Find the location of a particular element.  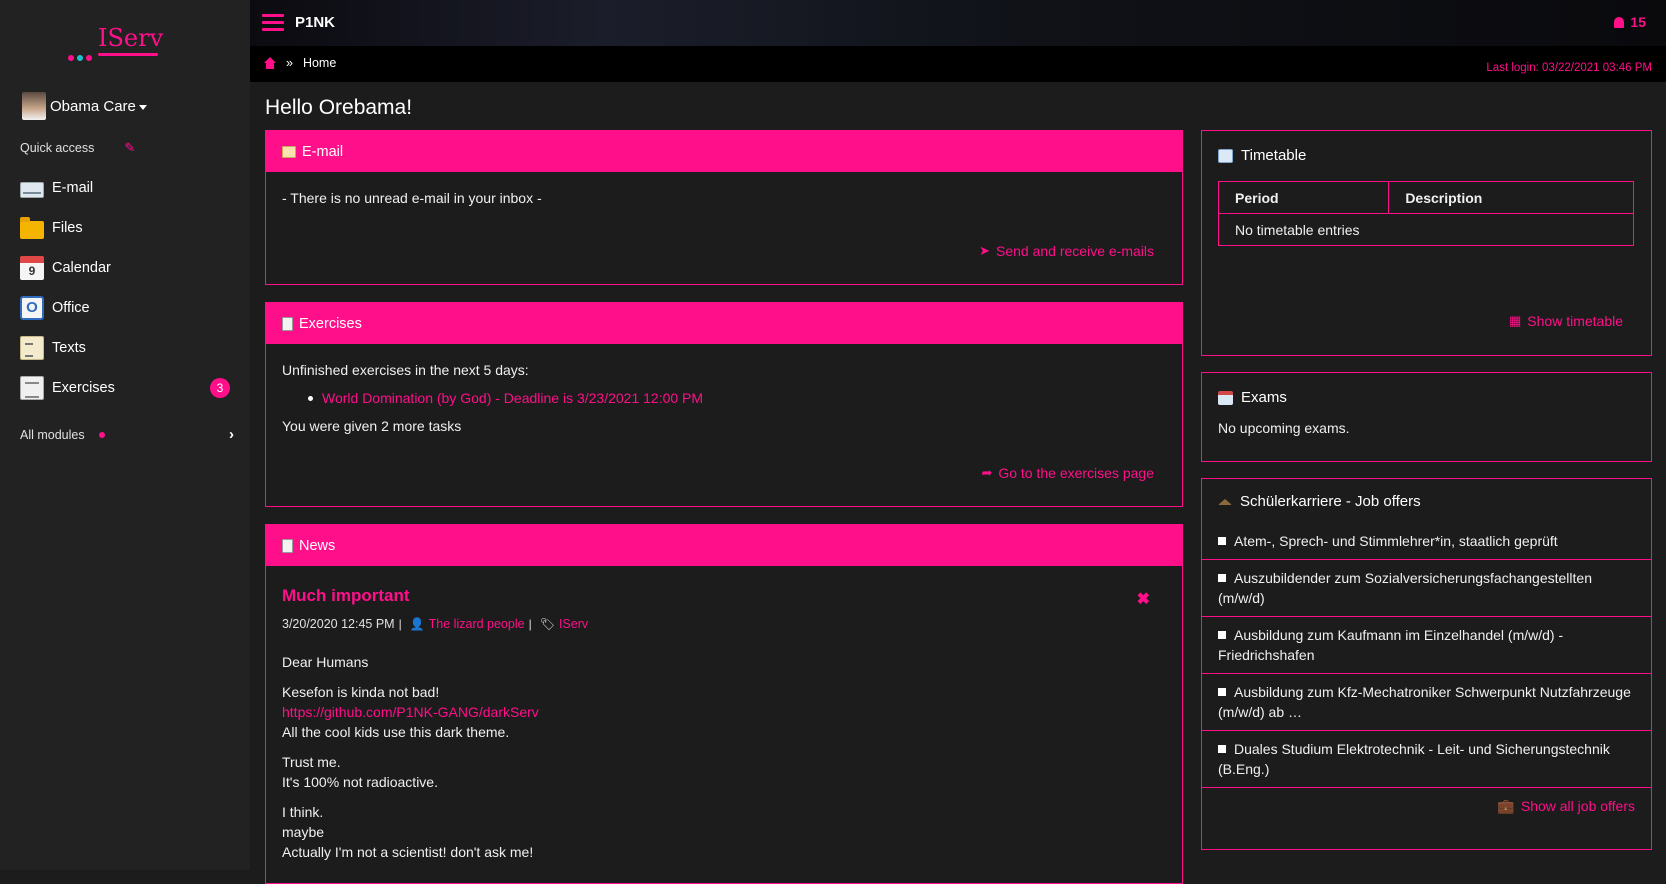

news-line: All the cool kids use this dark theme. is located at coordinates (396, 732).